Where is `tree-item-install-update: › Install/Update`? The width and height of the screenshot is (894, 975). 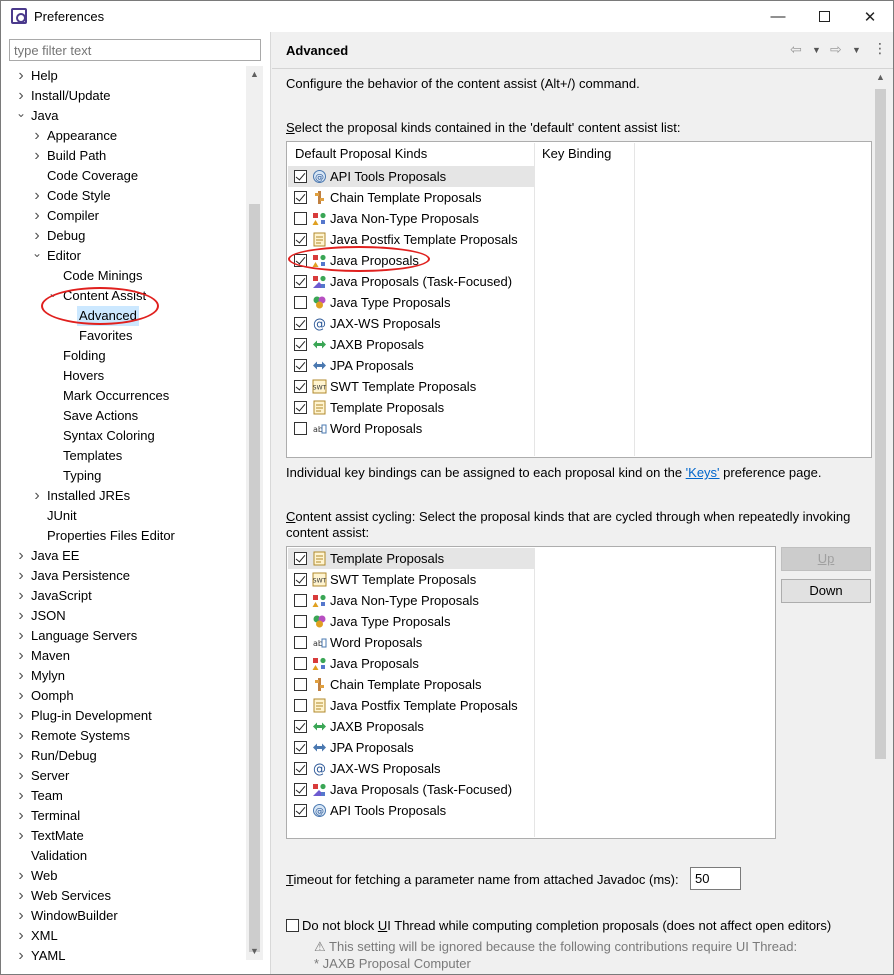
tree-item-install-update: › Install/Update is located at coordinates (123, 96).